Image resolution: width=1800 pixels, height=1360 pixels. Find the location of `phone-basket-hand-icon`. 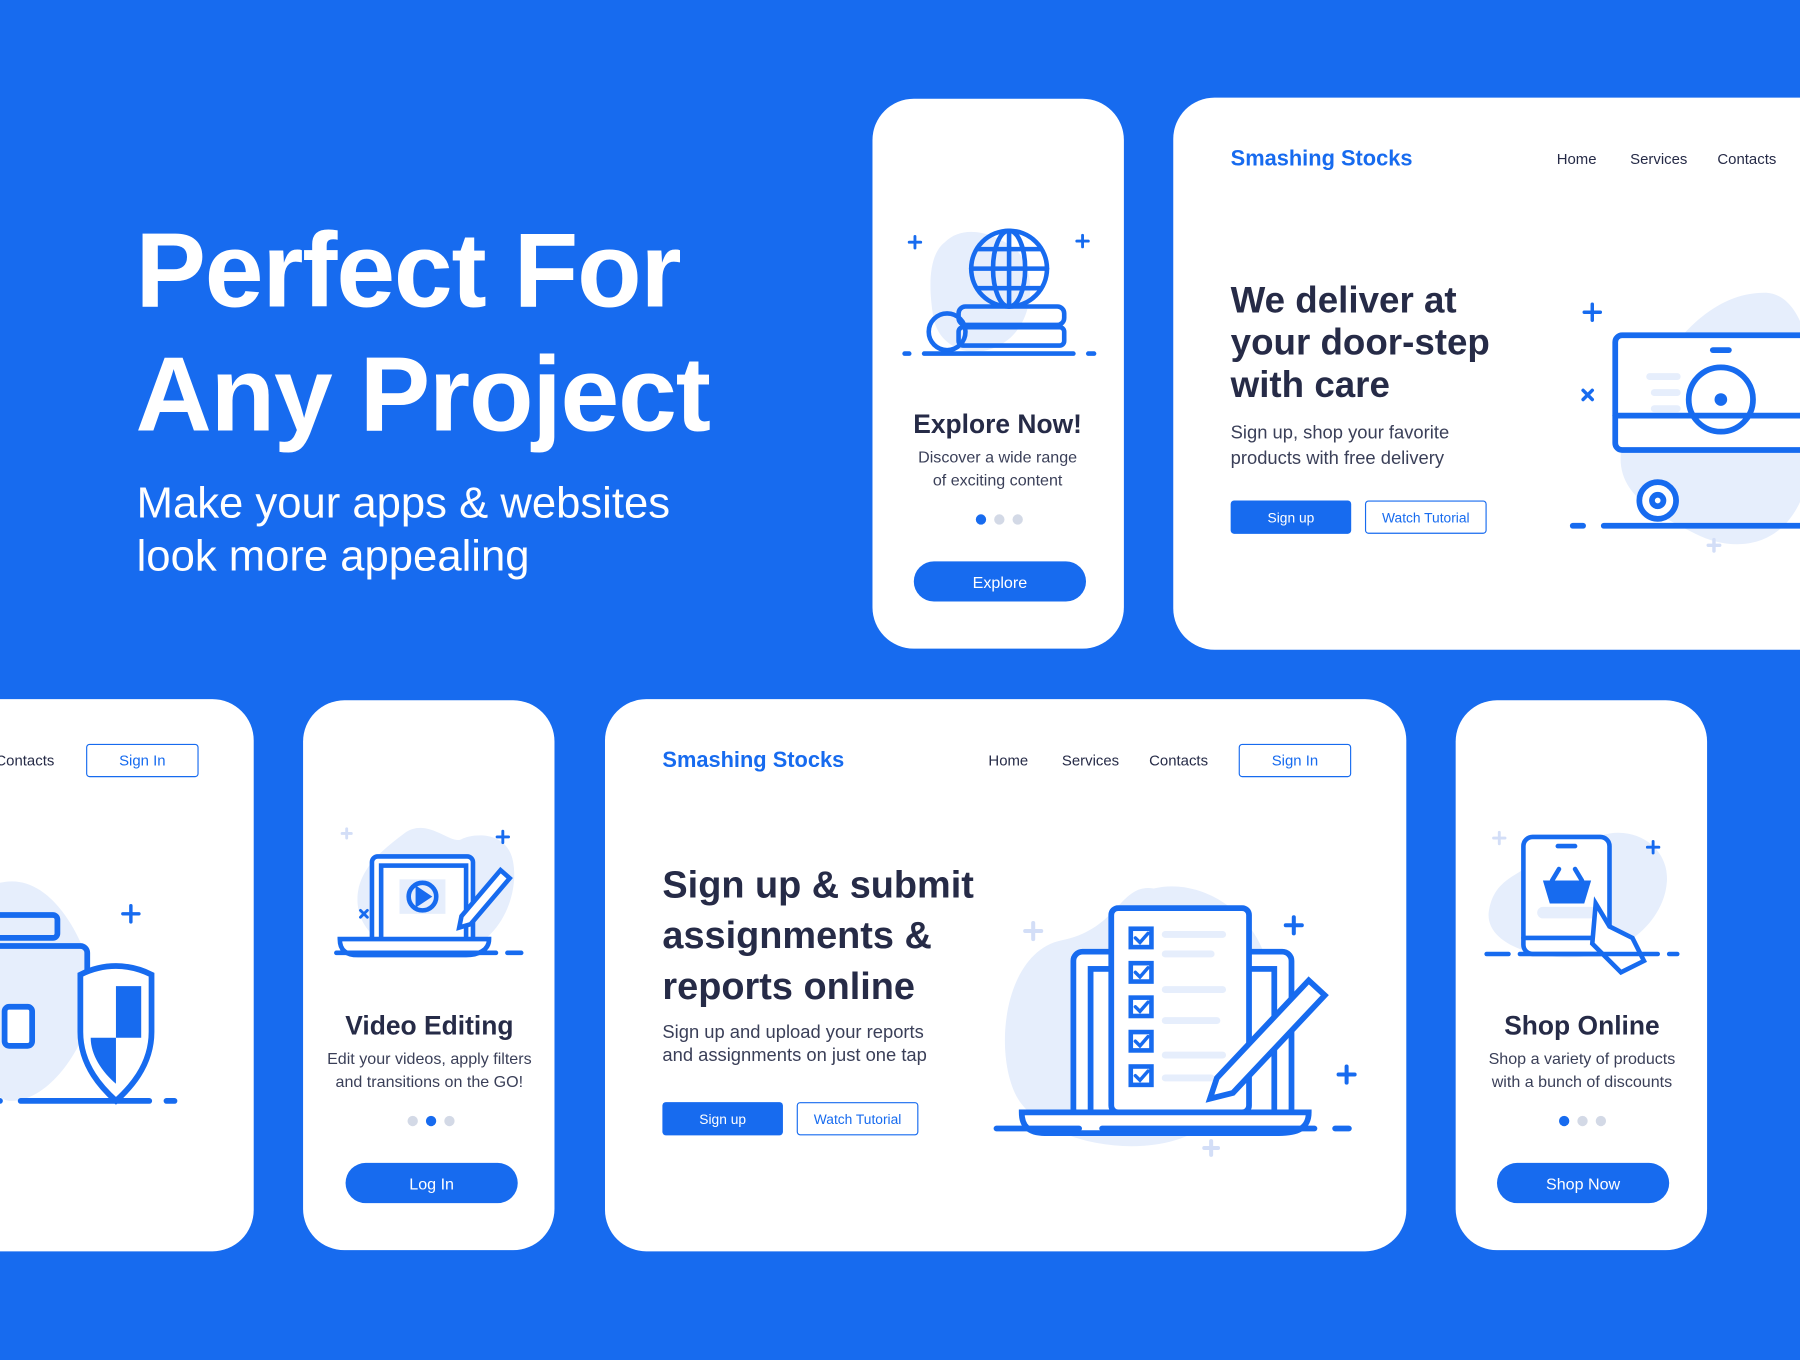

phone-basket-hand-icon is located at coordinates (1582, 903).